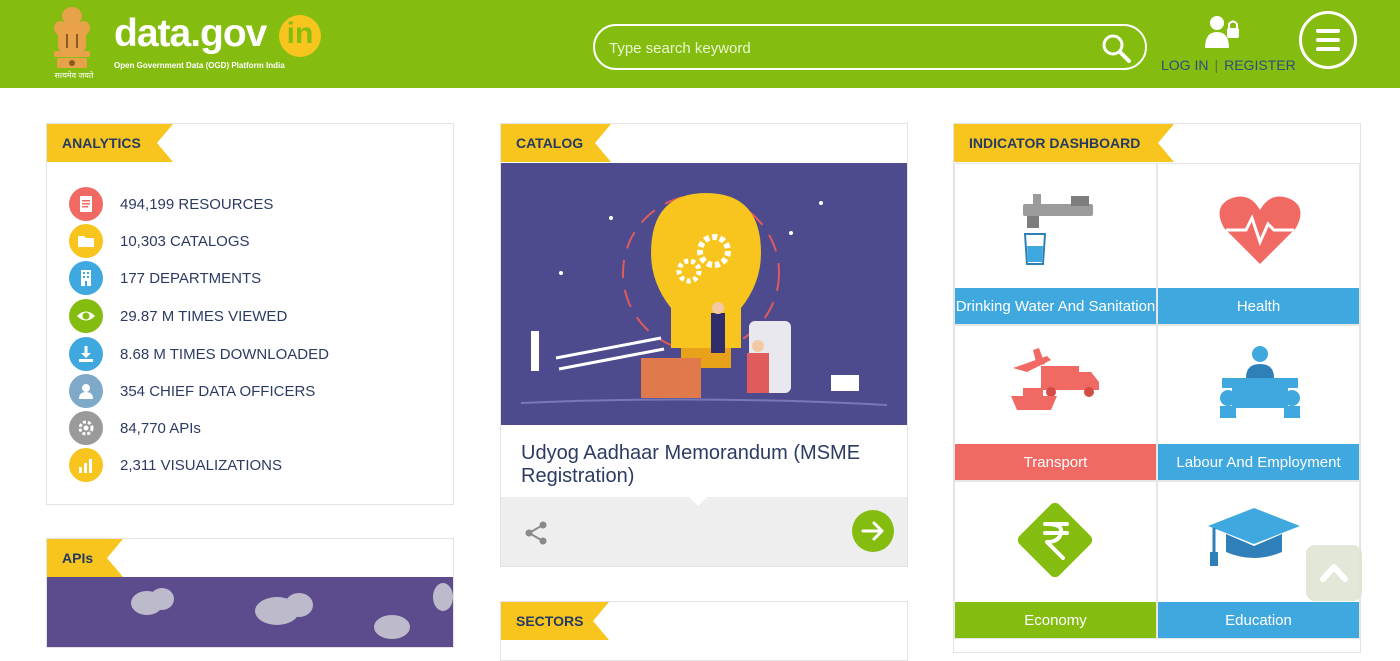 This screenshot has width=1400, height=661. What do you see at coordinates (160, 428) in the screenshot?
I see `stat-label: 84,770 APIs` at bounding box center [160, 428].